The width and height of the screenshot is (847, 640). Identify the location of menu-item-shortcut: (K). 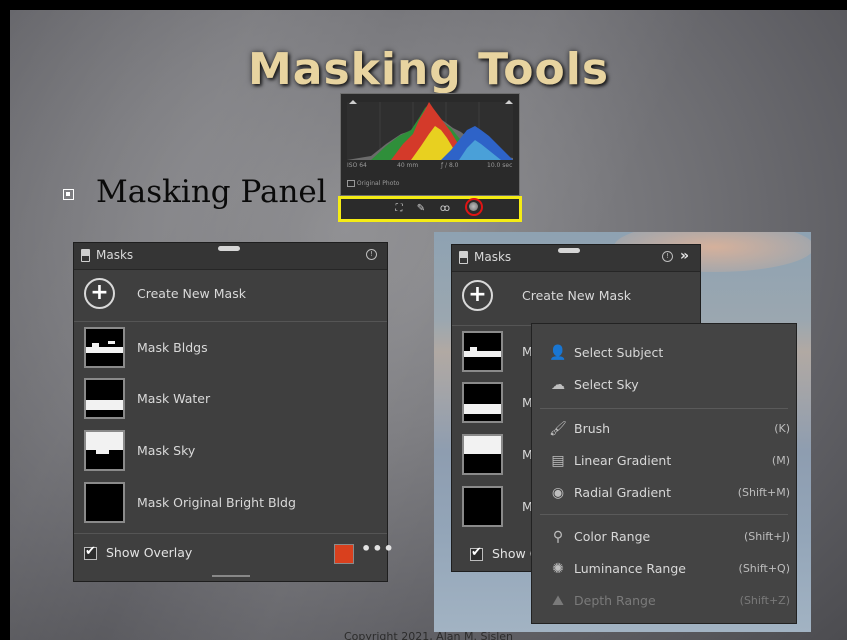
(782, 428).